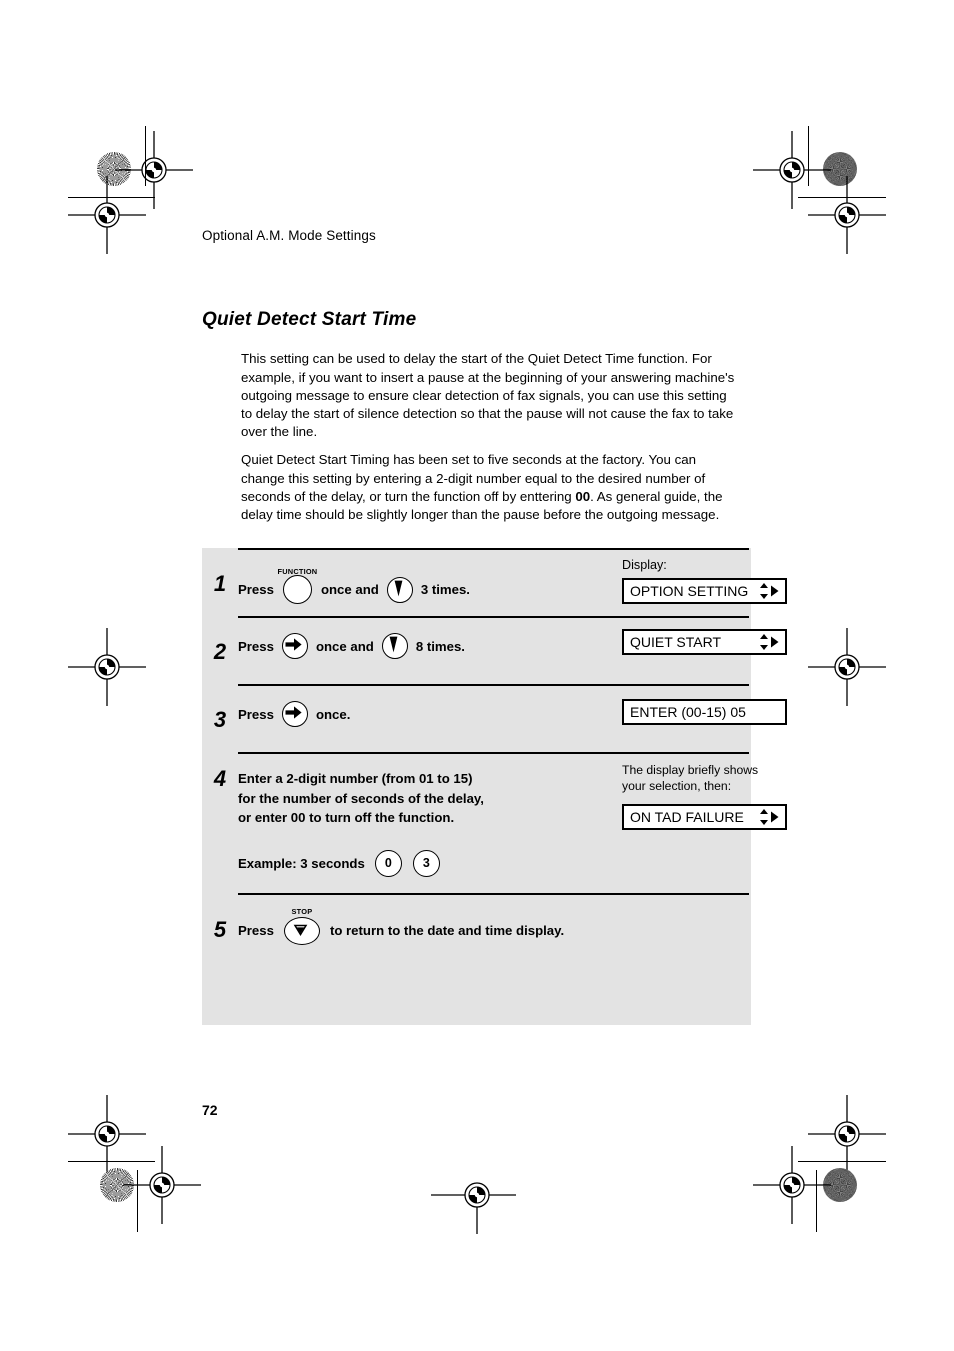 This screenshot has height=1351, width=954. I want to click on lcd-display: ON TAD FAILURE, so click(704, 817).